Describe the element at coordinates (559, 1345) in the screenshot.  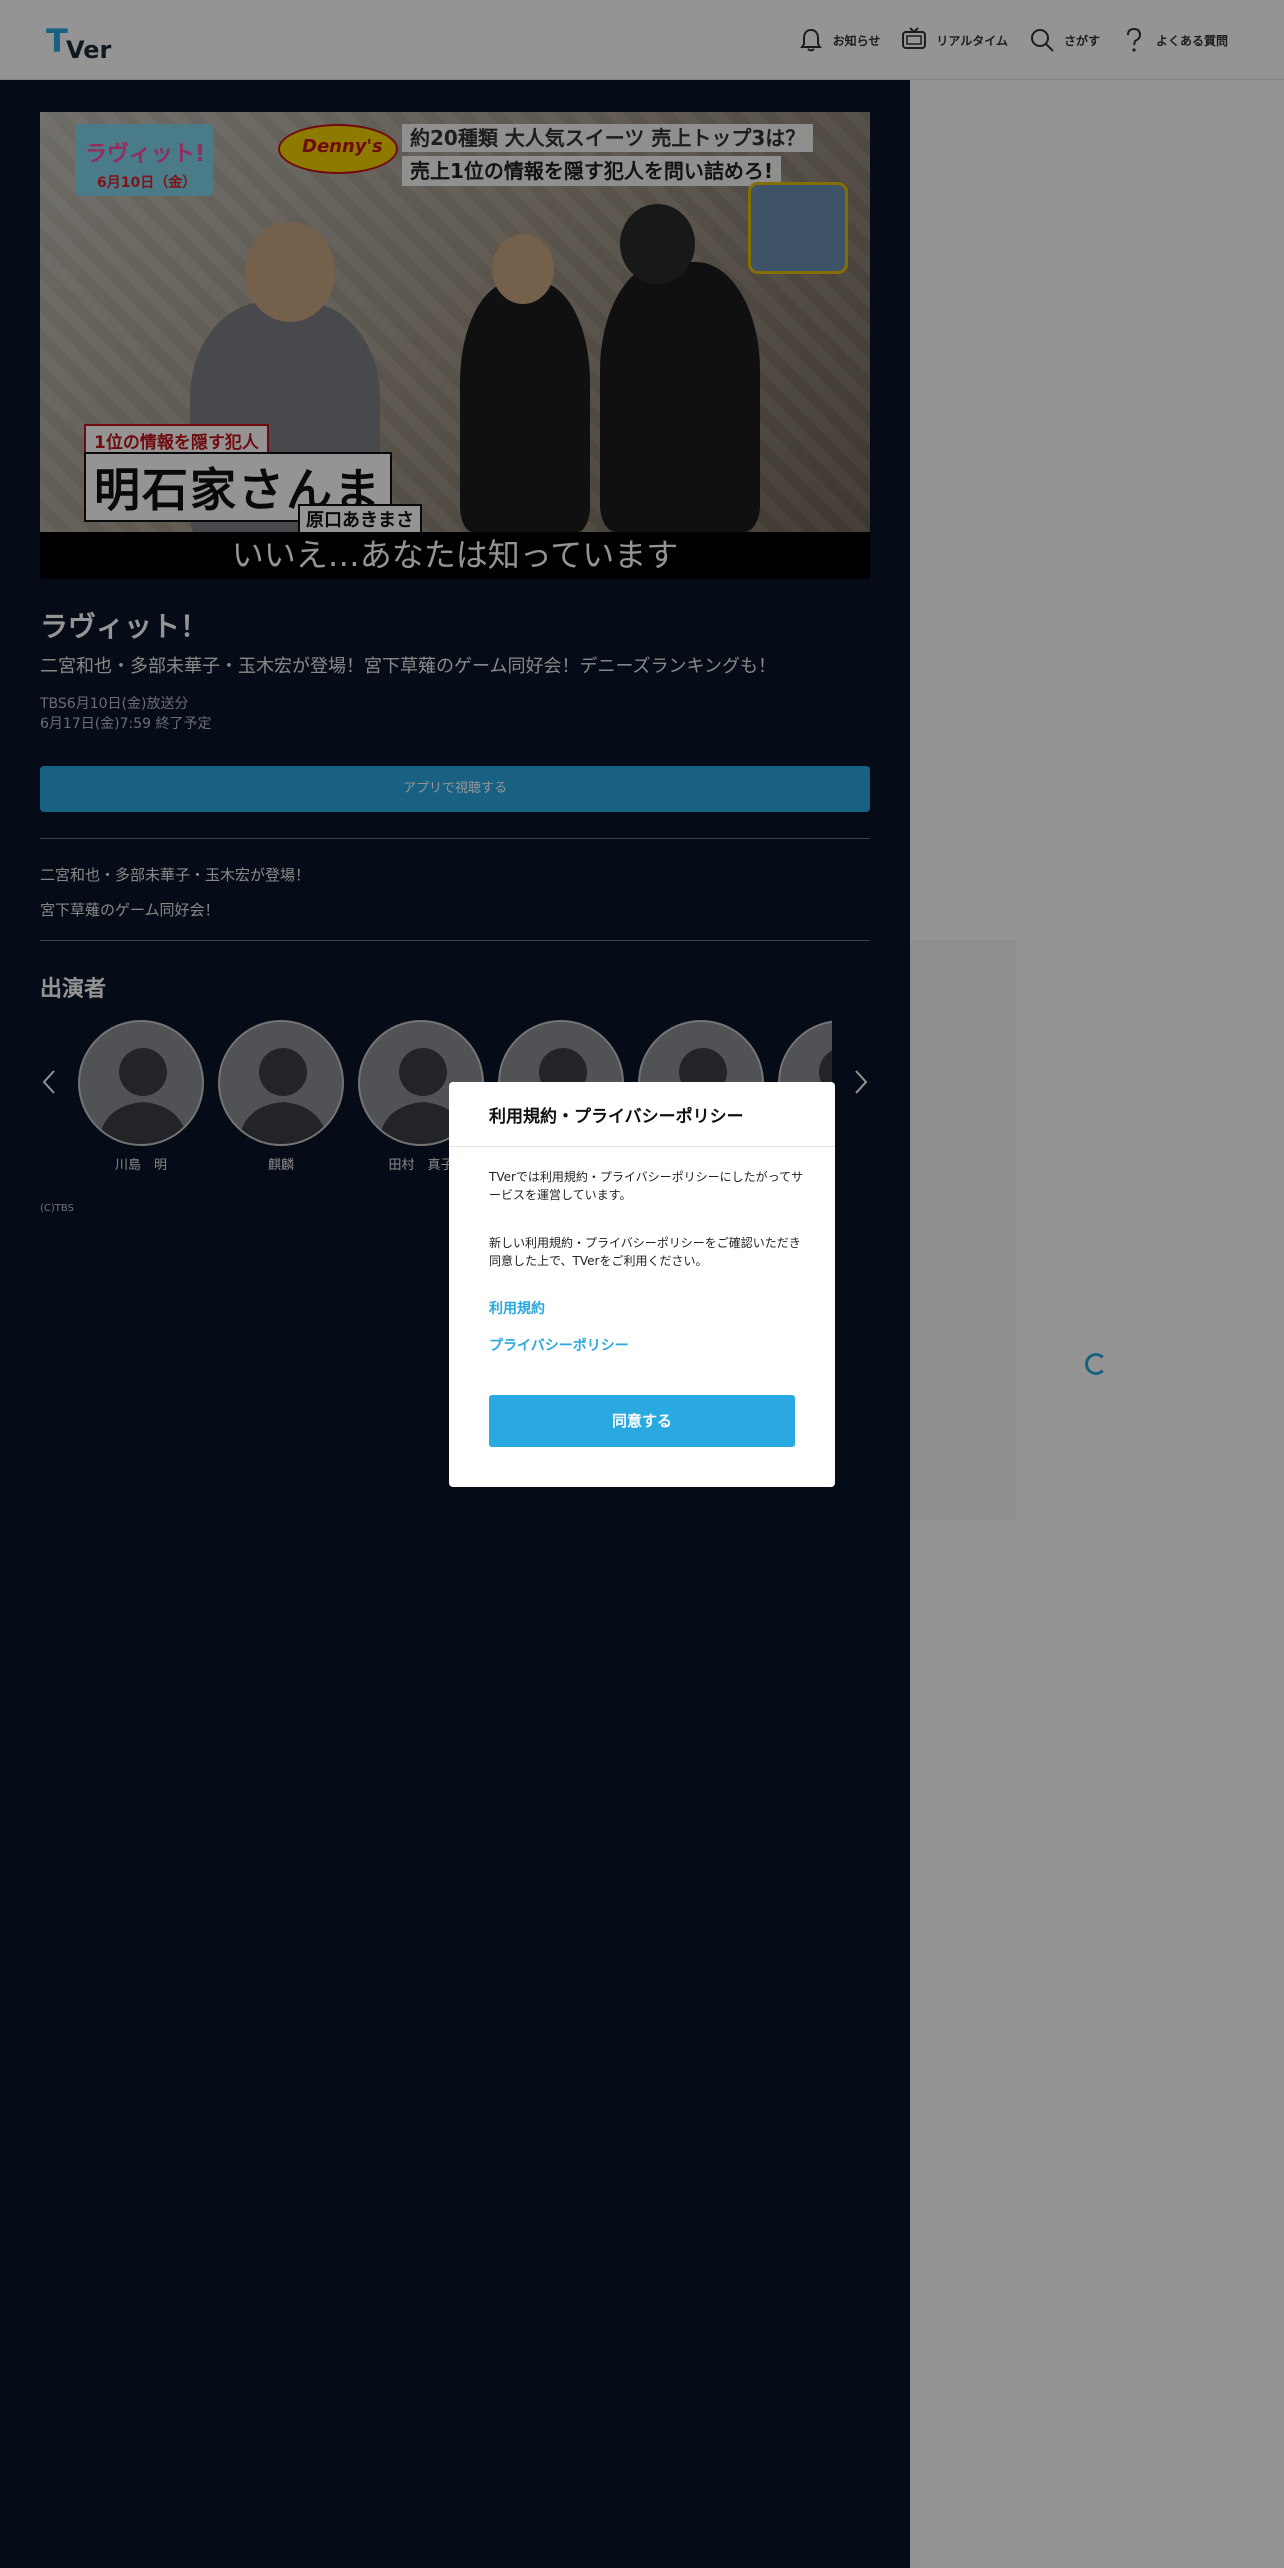
I see `privacy-policy-link: プライバシーポリシー` at that location.